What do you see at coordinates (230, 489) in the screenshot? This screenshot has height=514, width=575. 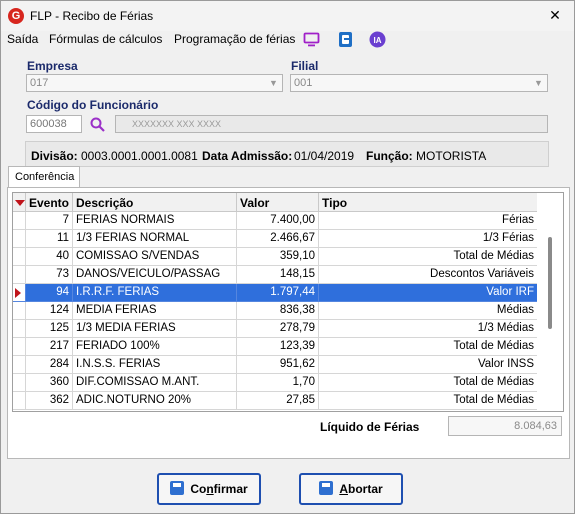 I see `confirmar-label-b: firmar` at bounding box center [230, 489].